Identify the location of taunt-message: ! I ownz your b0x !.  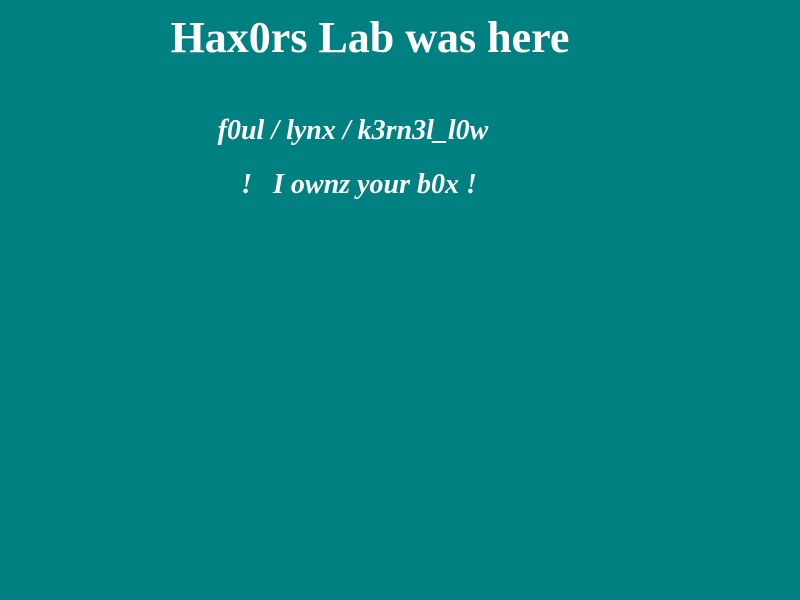
(359, 184).